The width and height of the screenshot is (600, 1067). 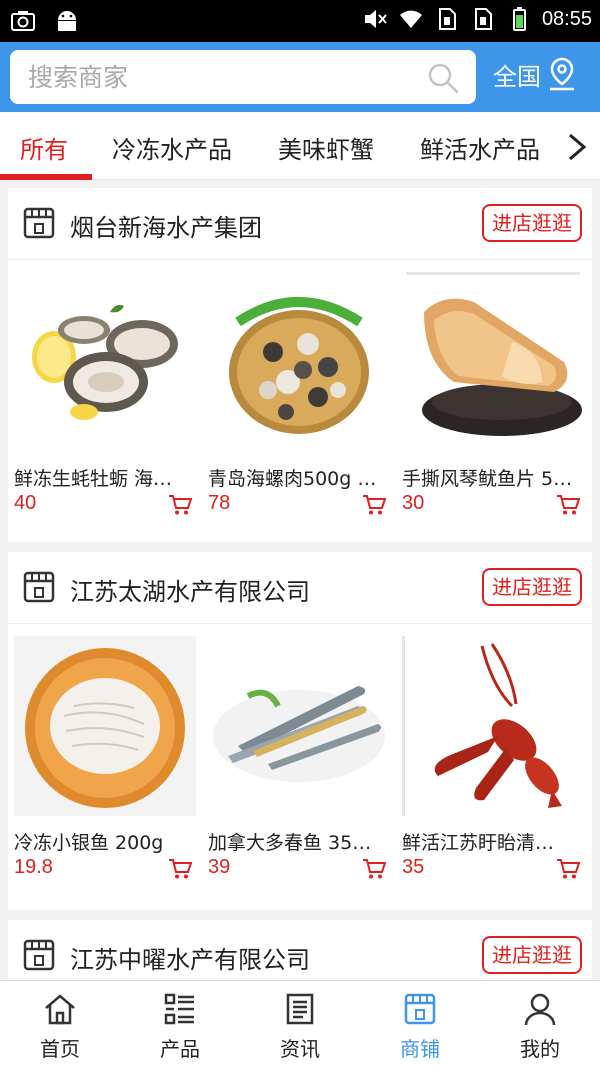 I want to click on search-icon, so click(x=443, y=78).